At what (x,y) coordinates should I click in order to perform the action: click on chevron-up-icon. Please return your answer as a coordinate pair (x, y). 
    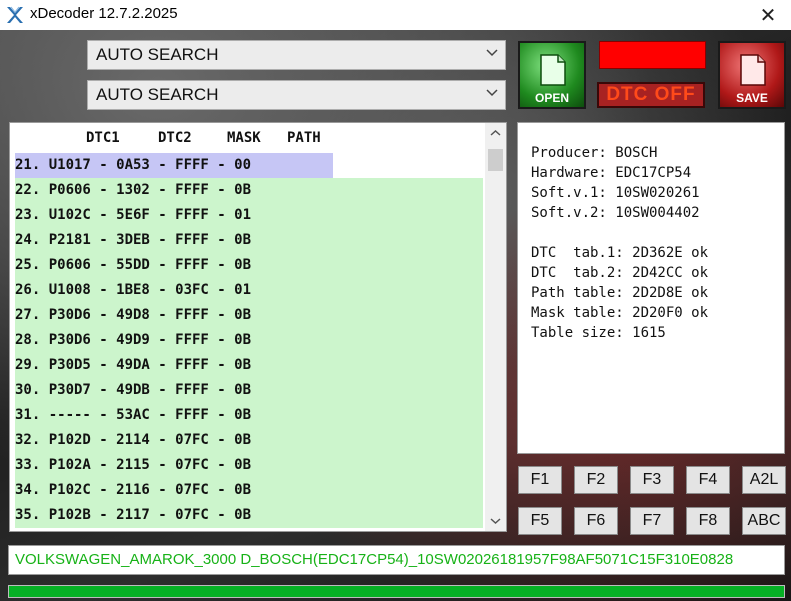
    Looking at the image, I should click on (495, 132).